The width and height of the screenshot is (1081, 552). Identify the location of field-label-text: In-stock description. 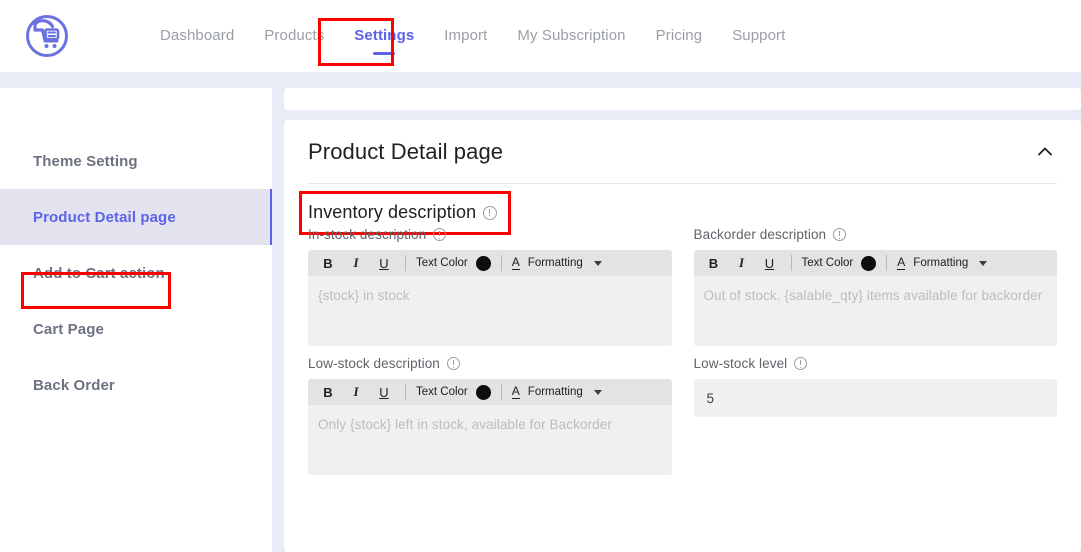
(367, 234).